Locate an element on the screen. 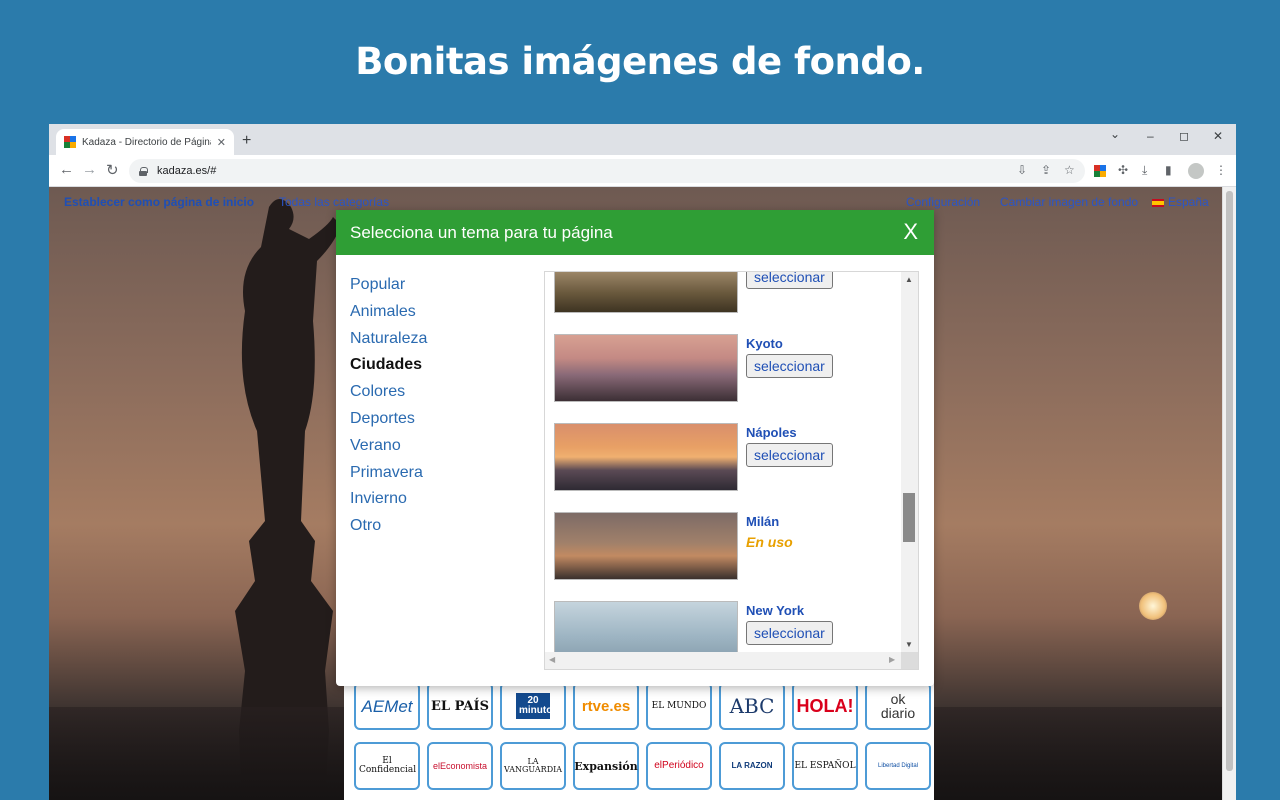 The image size is (1280, 800). theme-list-vertical-scrollbar: ▲ ▼ is located at coordinates (909, 463).